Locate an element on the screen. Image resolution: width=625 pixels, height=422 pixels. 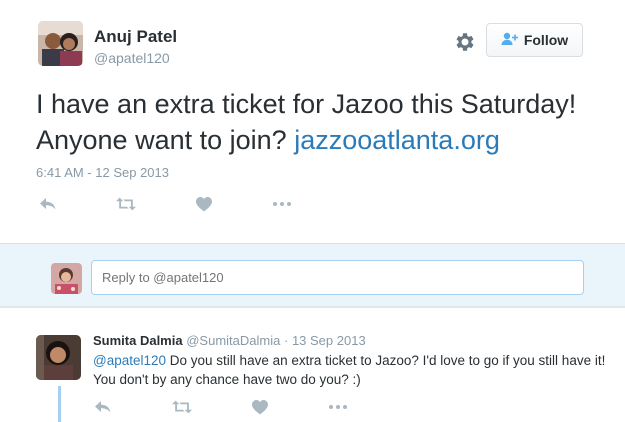
reply-mention: @apatel120 is located at coordinates (129, 360).